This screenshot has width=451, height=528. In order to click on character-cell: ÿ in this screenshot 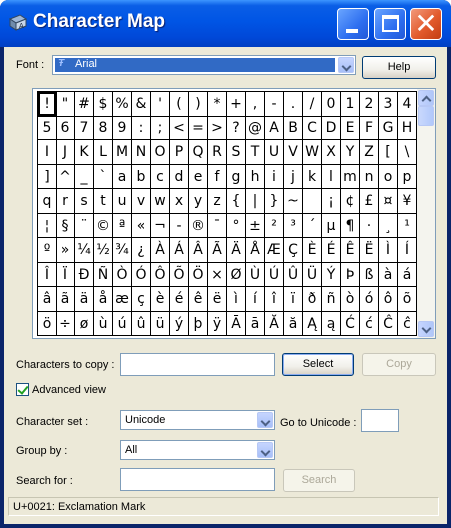, I will do `click(217, 323)`.